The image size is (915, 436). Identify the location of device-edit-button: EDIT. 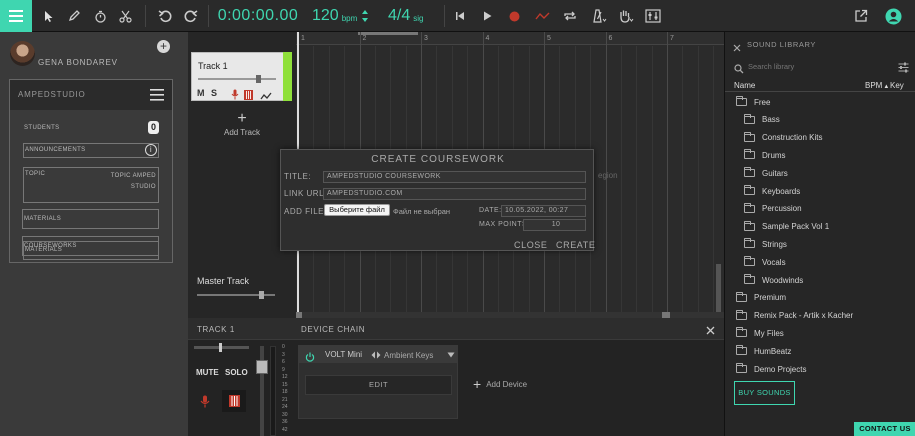
(378, 385).